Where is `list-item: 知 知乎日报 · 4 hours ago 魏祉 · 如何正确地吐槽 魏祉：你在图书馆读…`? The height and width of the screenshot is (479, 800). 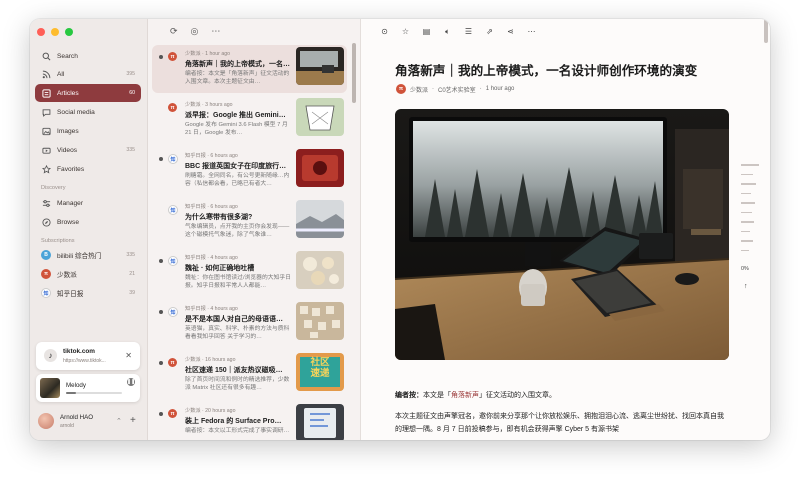
list-item: 知 知乎日报 · 4 hours ago 魏祉 · 如何正确地吐槽 魏祉：你在图书馆读… is located at coordinates (249, 273).